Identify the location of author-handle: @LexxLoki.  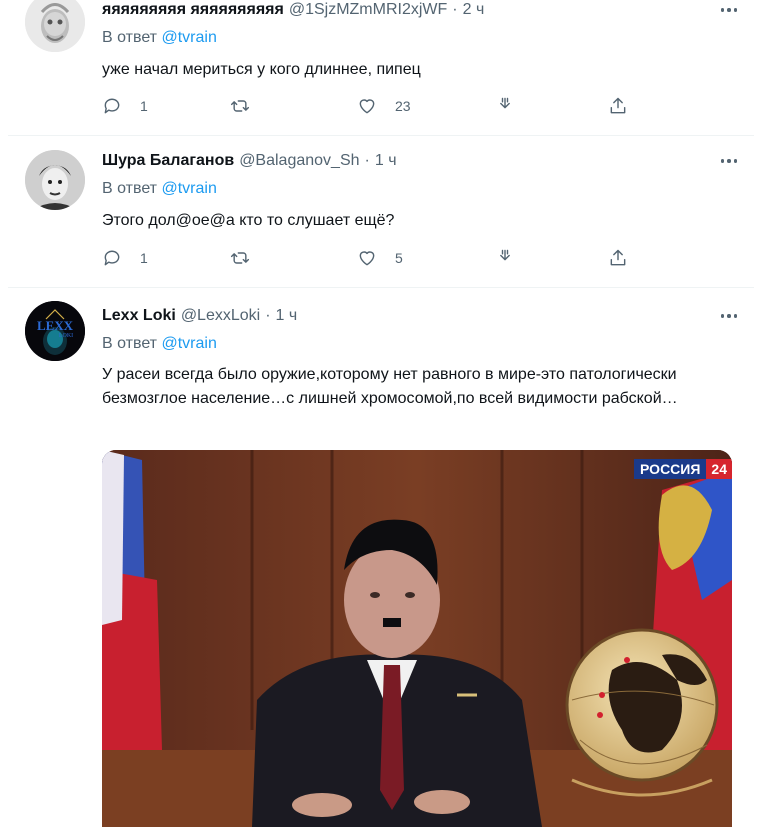
(220, 316).